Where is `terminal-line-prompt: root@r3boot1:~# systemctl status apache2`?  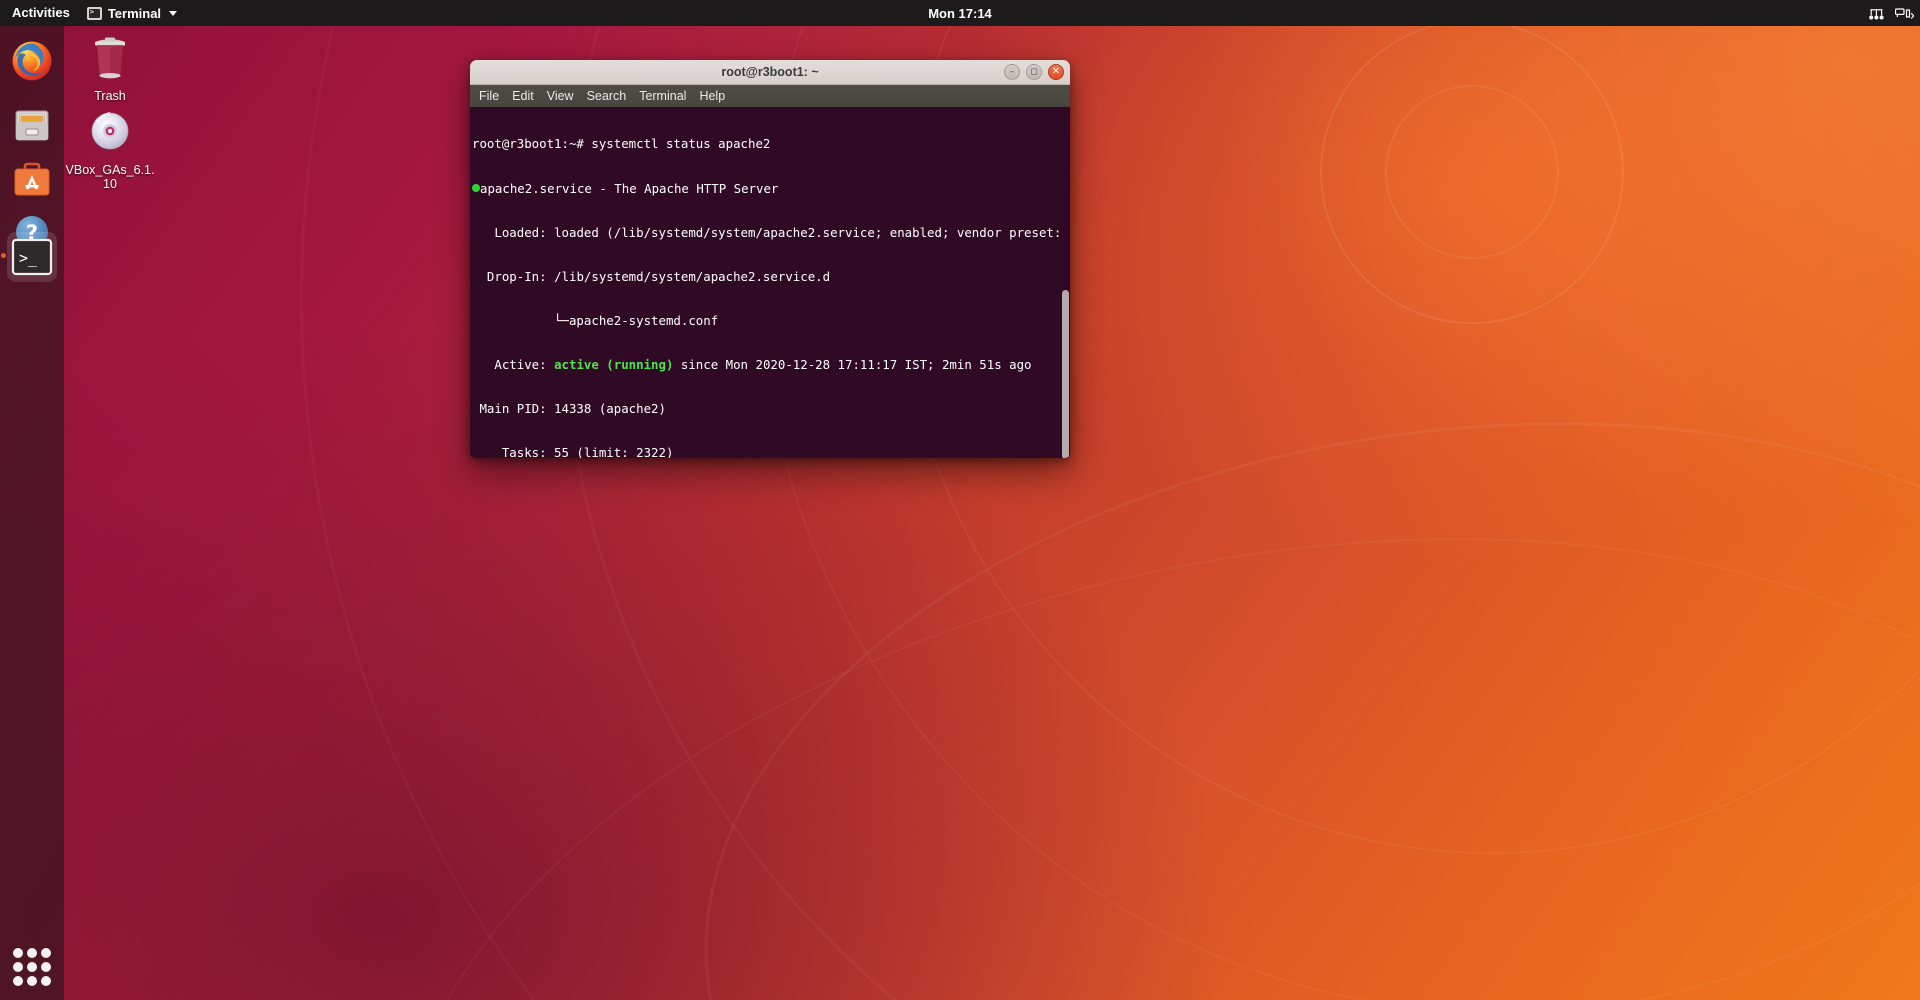
terminal-line-prompt: root@r3boot1:~# systemctl status apache2 is located at coordinates (771, 144).